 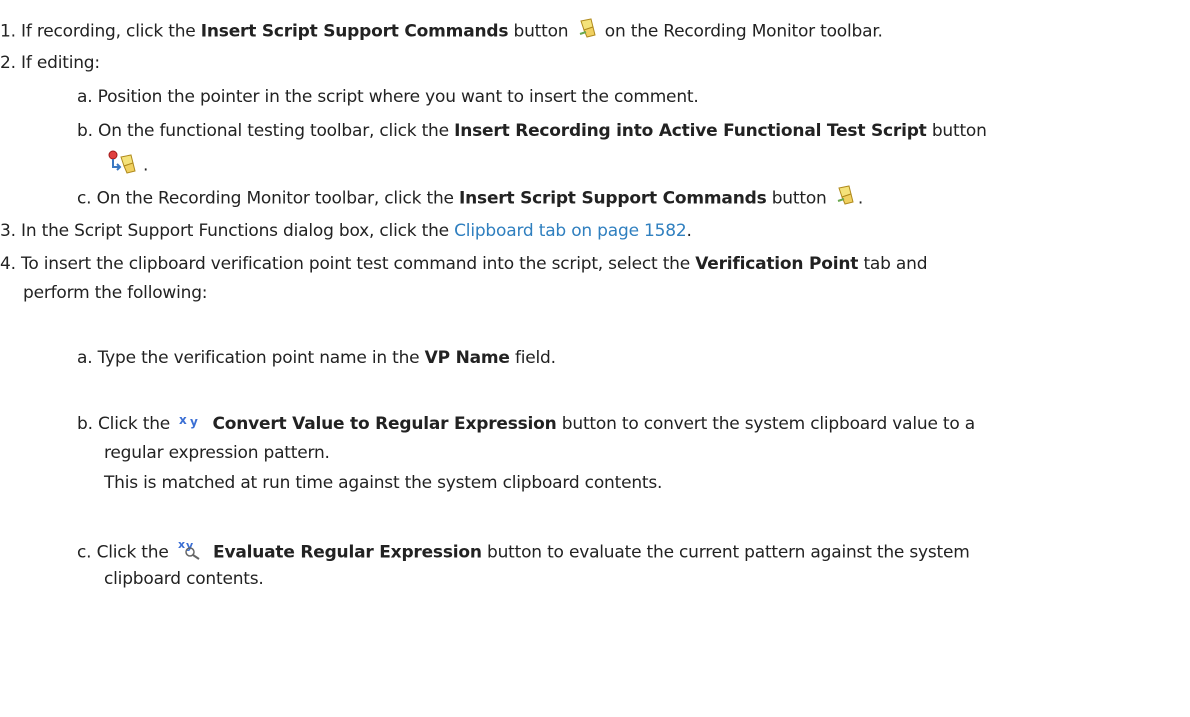 I want to click on xy-regex-icon: x y, so click(x=191, y=424).